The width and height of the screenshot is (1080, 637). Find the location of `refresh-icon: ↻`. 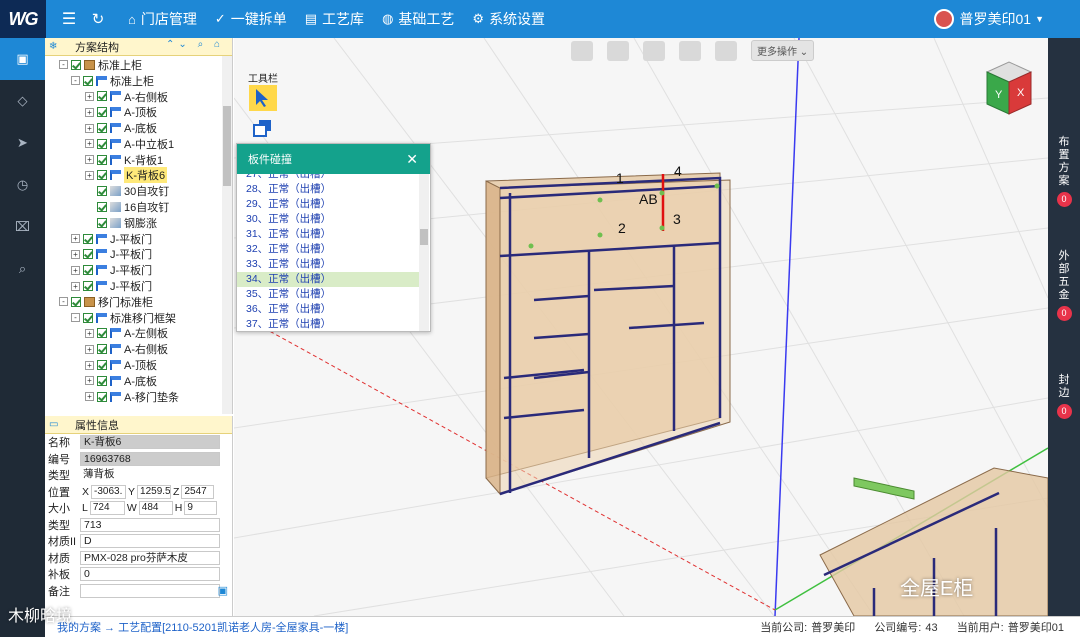

refresh-icon: ↻ is located at coordinates (98, 19).